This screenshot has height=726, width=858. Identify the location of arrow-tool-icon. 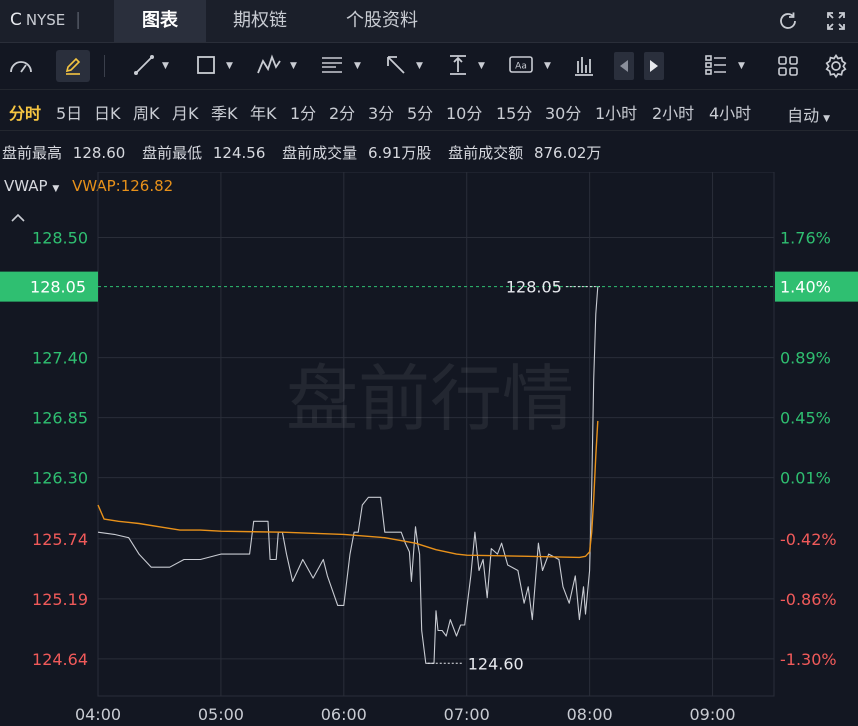
(396, 65).